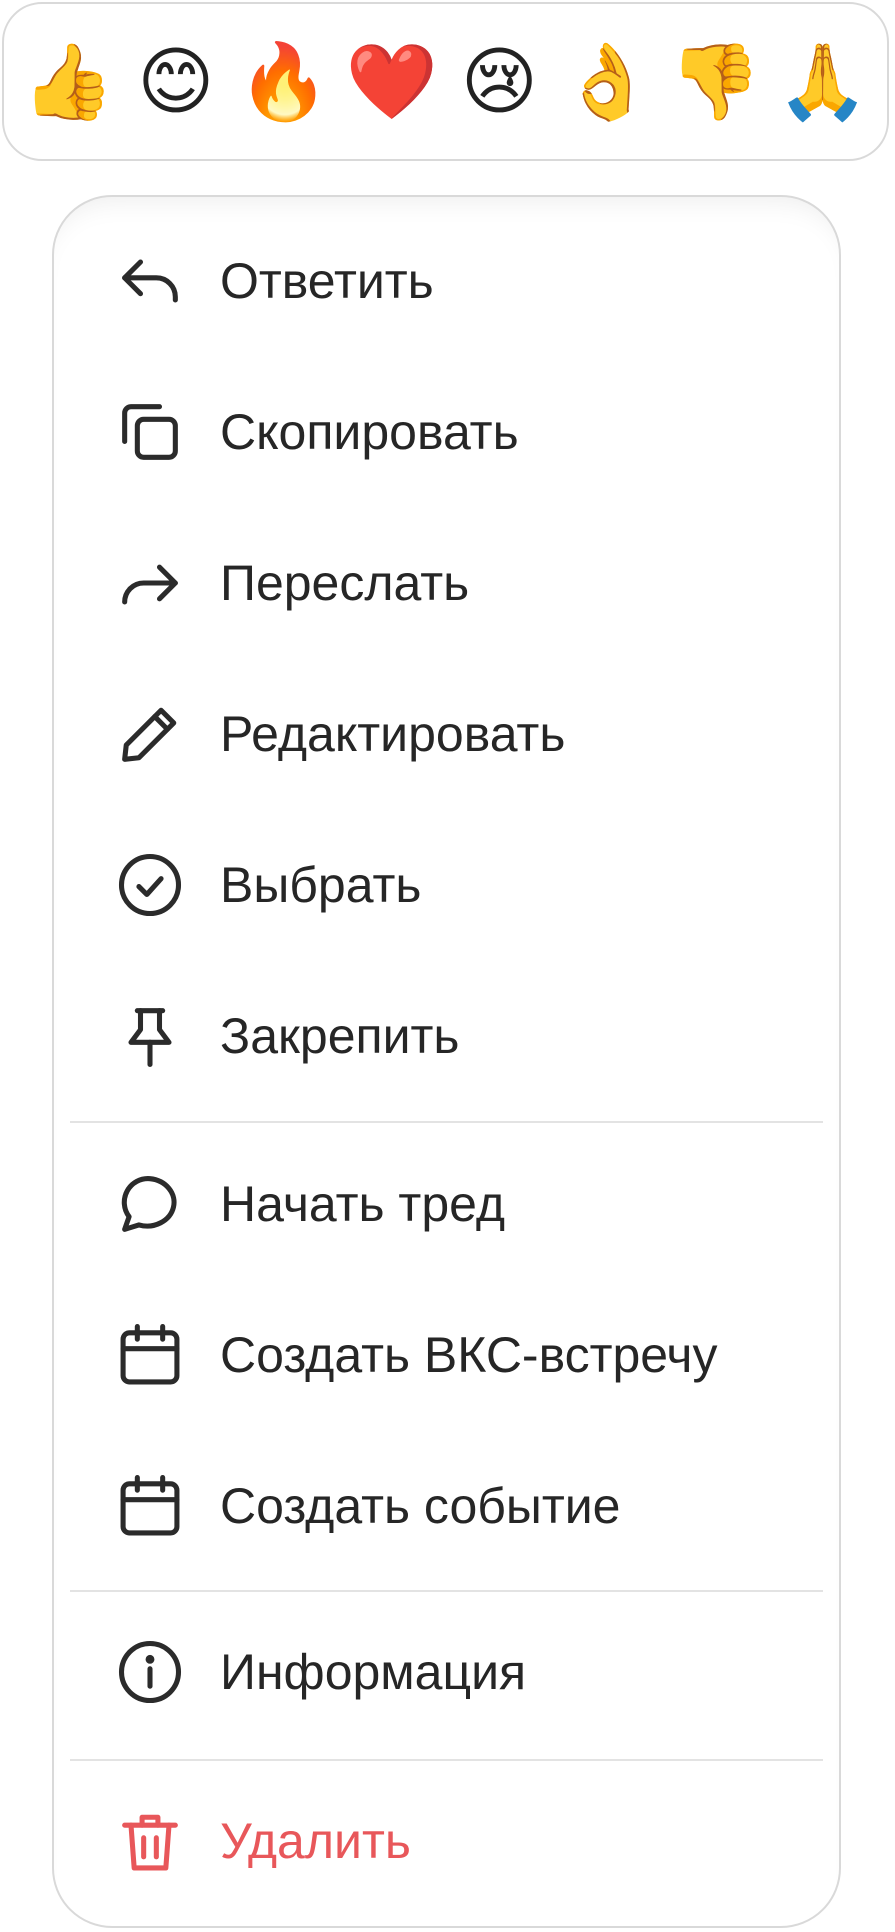 Image resolution: width=895 pixels, height=1932 pixels. What do you see at coordinates (420, 1506) in the screenshot?
I see `menu-item-label: Создать событие` at bounding box center [420, 1506].